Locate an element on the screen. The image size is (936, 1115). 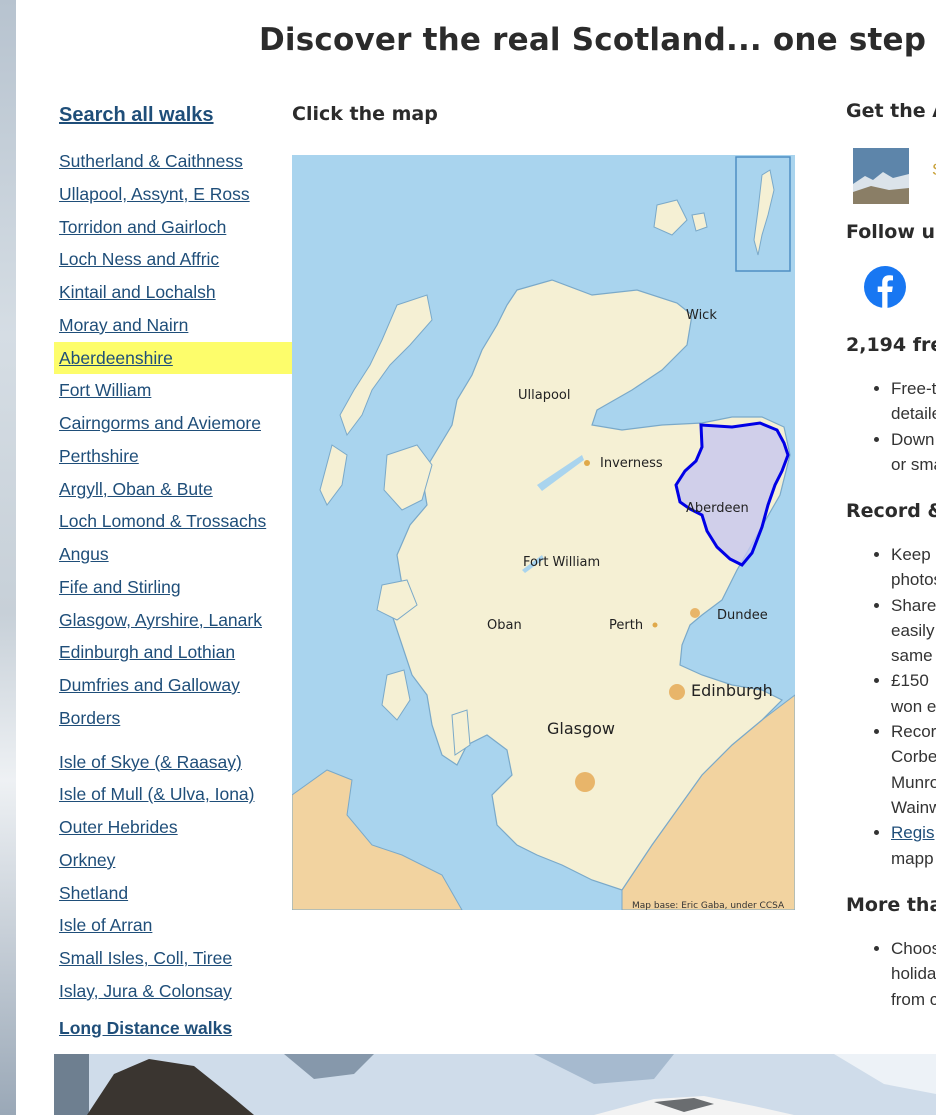
more-list: Choos holida from c is located at coordinates (891, 974).